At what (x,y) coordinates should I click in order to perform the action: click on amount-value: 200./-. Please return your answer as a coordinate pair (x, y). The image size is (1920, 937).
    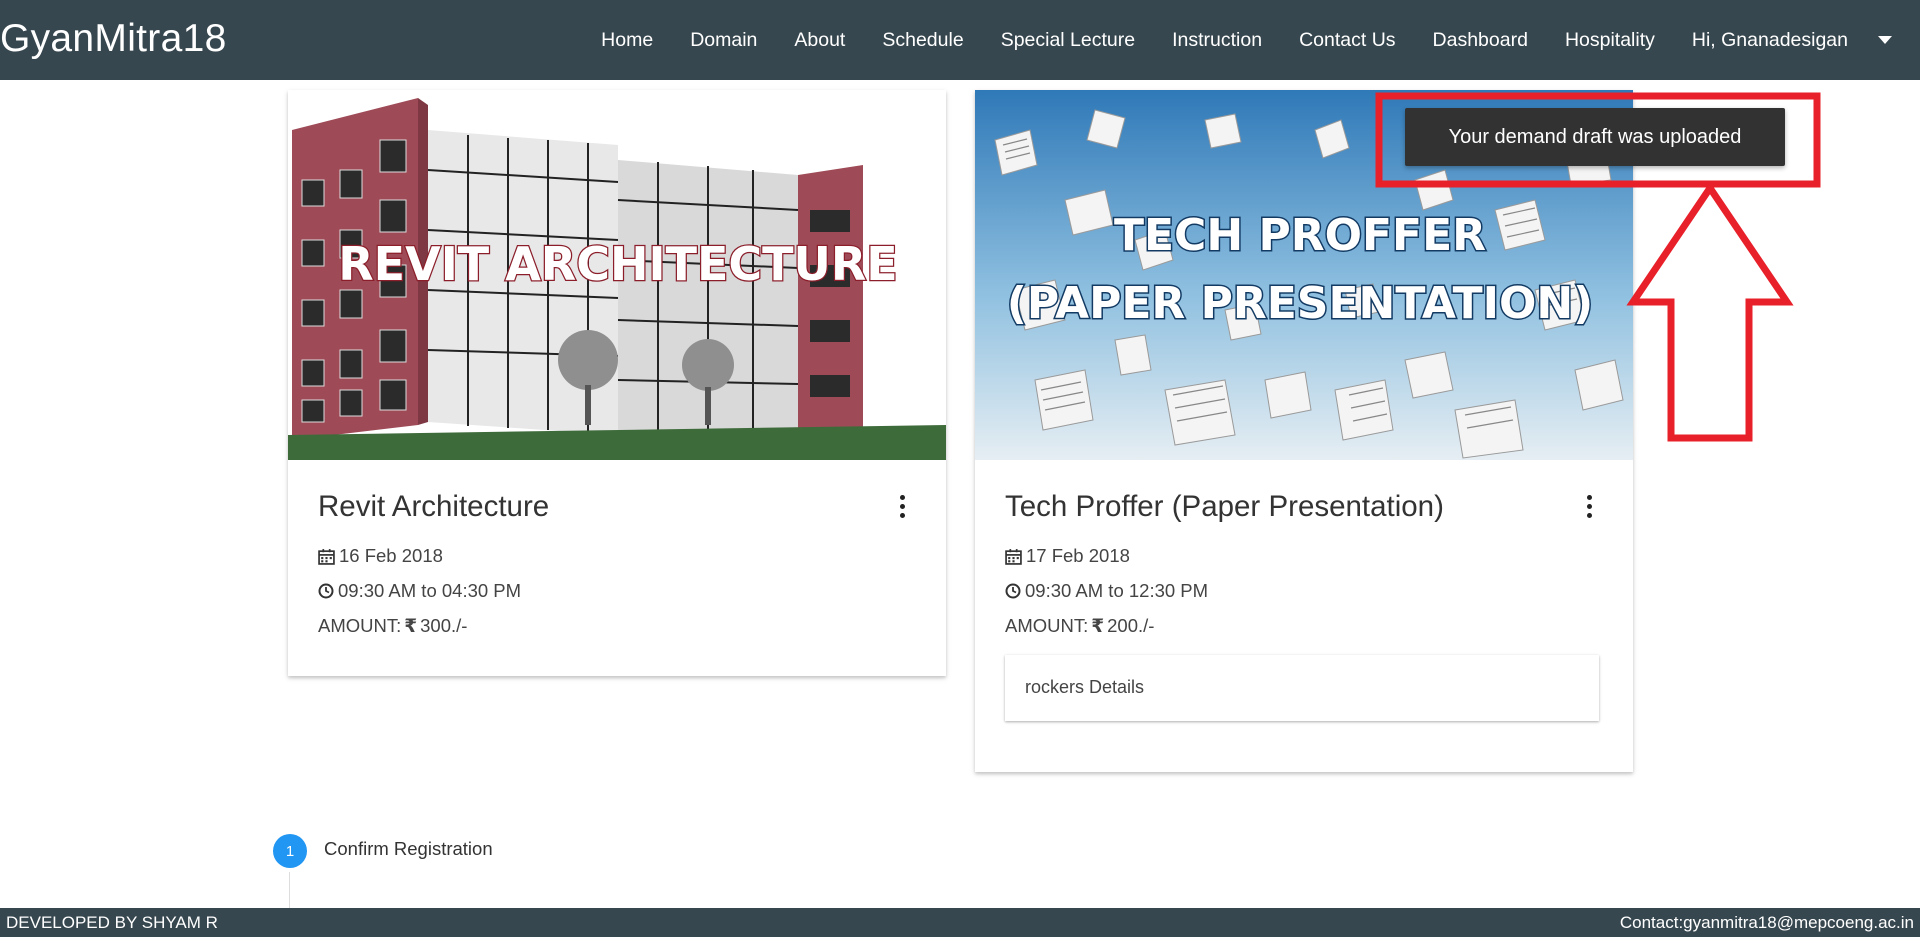
    Looking at the image, I should click on (1131, 625).